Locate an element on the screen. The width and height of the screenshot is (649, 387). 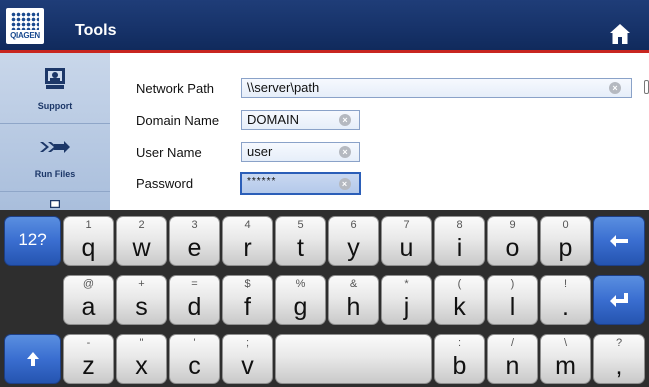
key-l: ) l is located at coordinates (512, 300).